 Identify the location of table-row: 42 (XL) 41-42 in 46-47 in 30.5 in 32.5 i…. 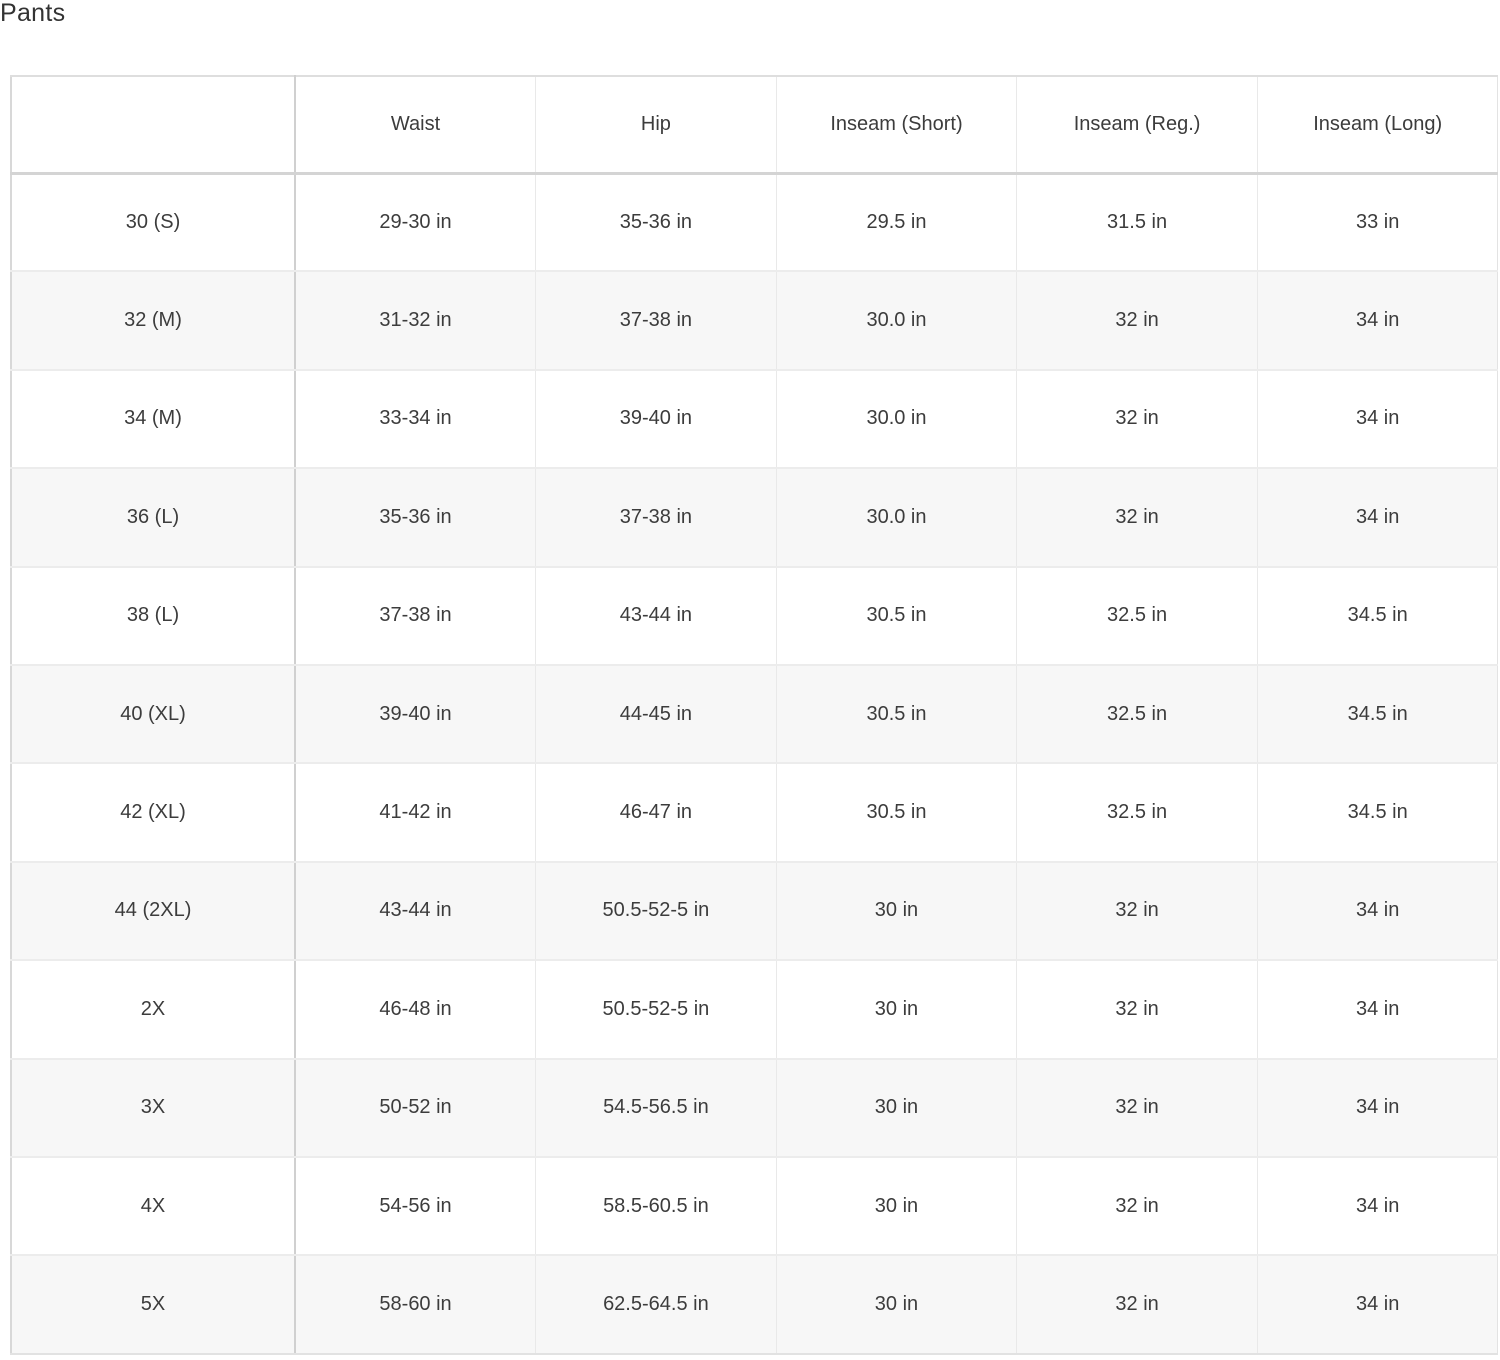
(754, 813).